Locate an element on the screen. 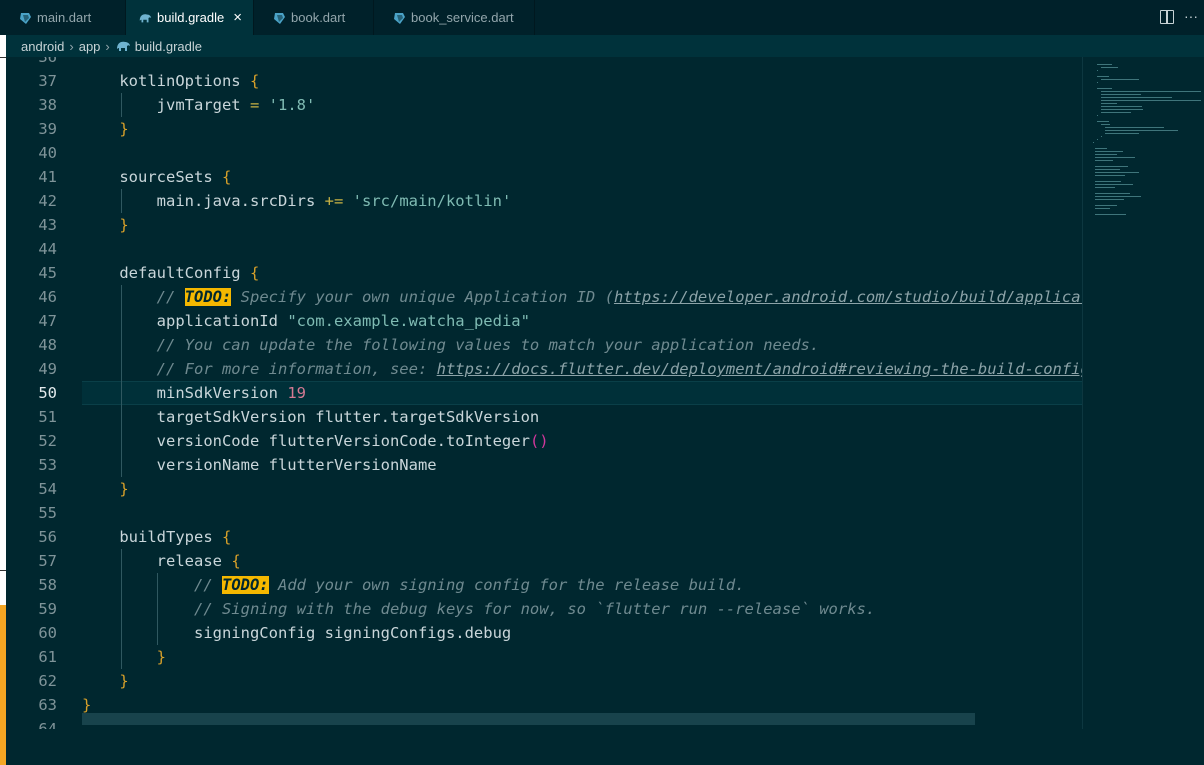 This screenshot has height=765, width=1204. code-line: 60 signingConfig signingConfigs.debug is located at coordinates (544, 633).